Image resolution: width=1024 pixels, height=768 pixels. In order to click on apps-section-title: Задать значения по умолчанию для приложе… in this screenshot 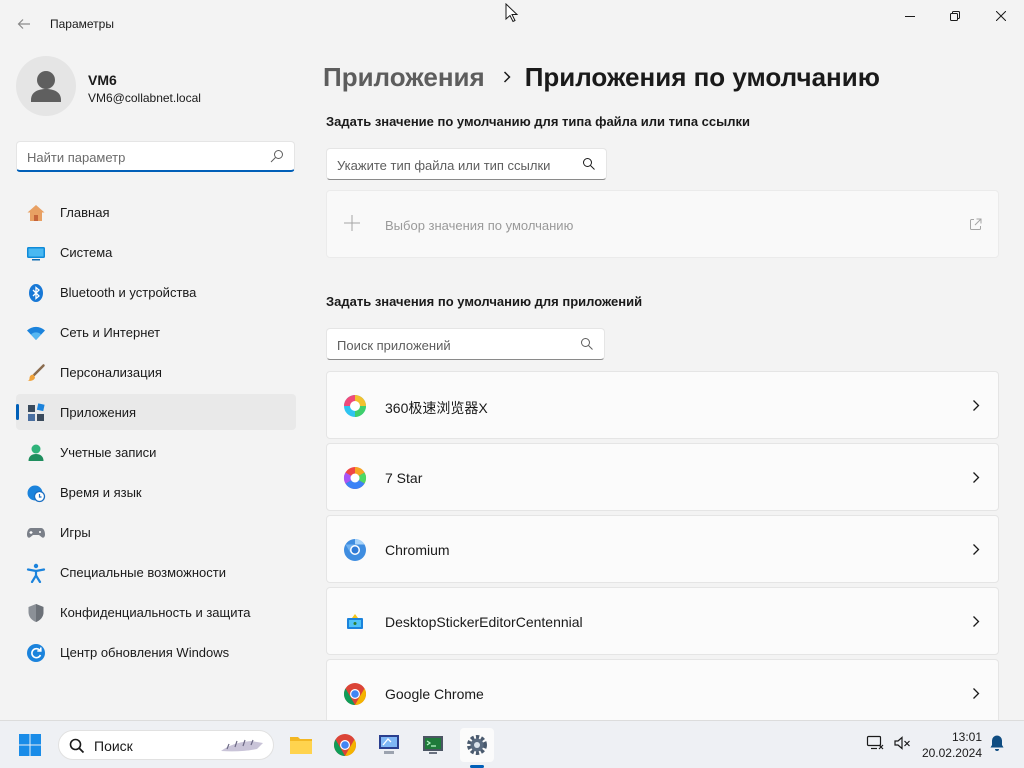, I will do `click(484, 301)`.